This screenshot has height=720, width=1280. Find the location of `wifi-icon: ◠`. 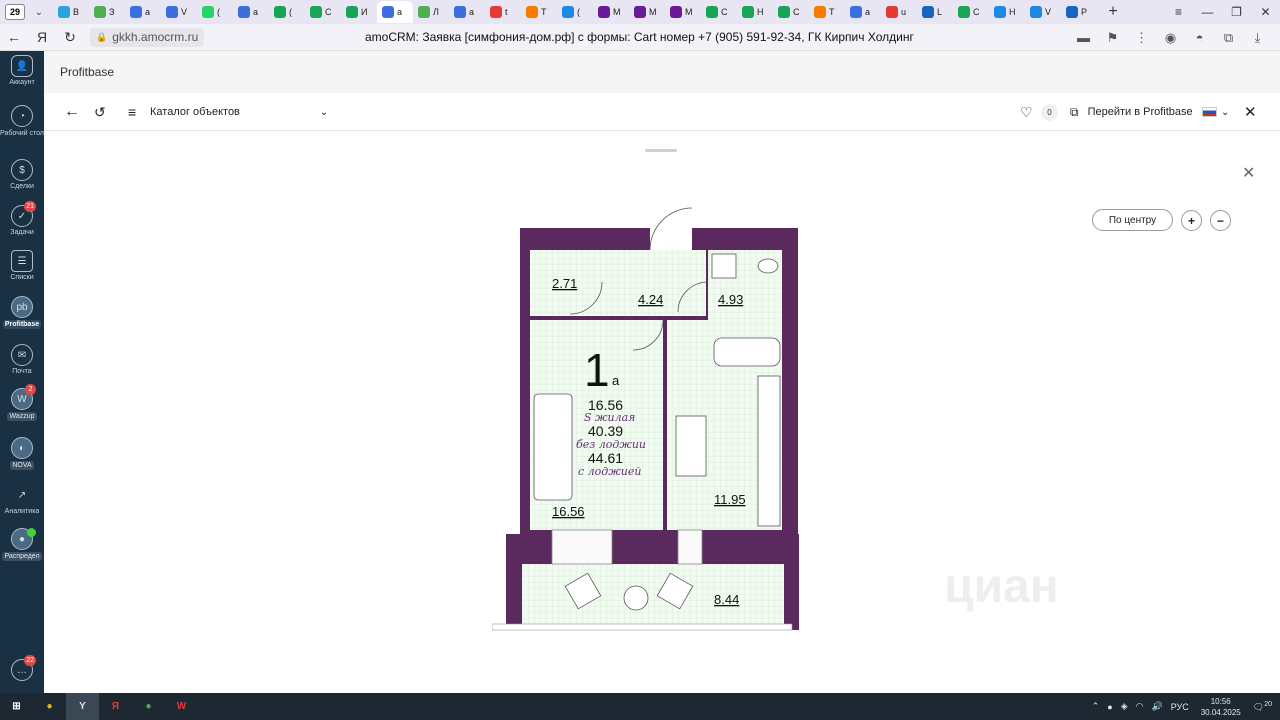

wifi-icon: ◠ is located at coordinates (1140, 706).